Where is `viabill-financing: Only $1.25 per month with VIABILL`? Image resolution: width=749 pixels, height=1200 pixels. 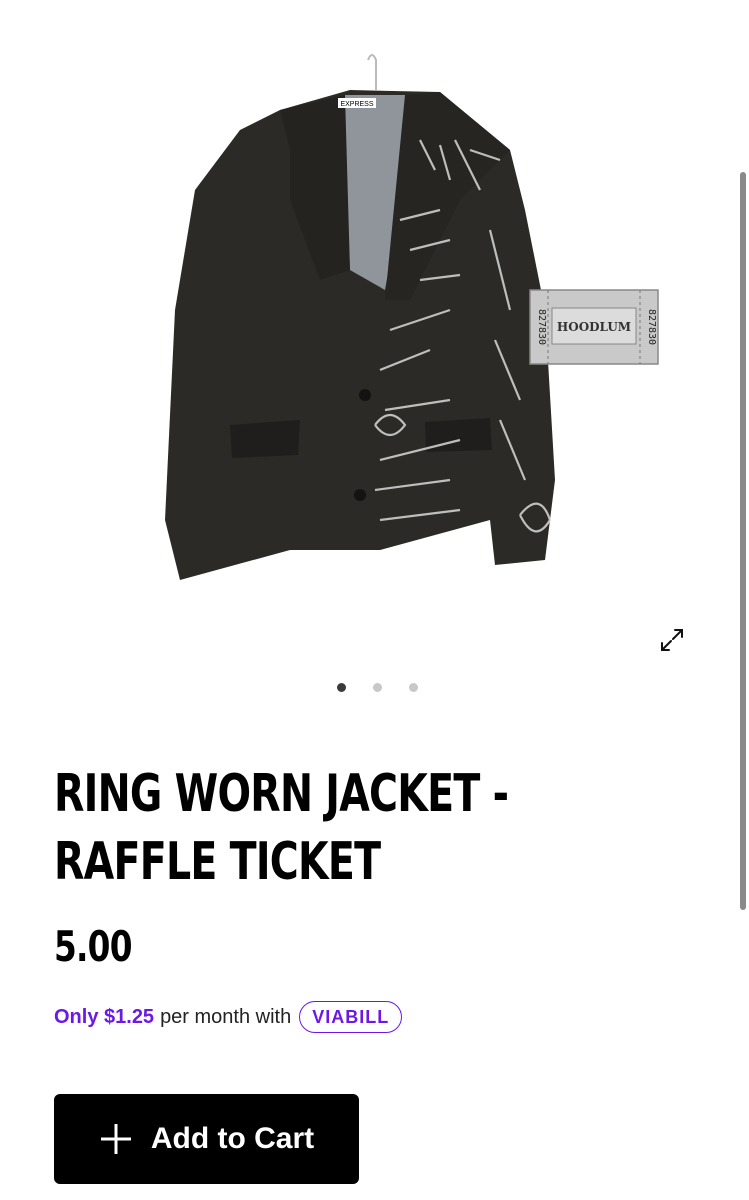 viabill-financing: Only $1.25 per month with VIABILL is located at coordinates (228, 1017).